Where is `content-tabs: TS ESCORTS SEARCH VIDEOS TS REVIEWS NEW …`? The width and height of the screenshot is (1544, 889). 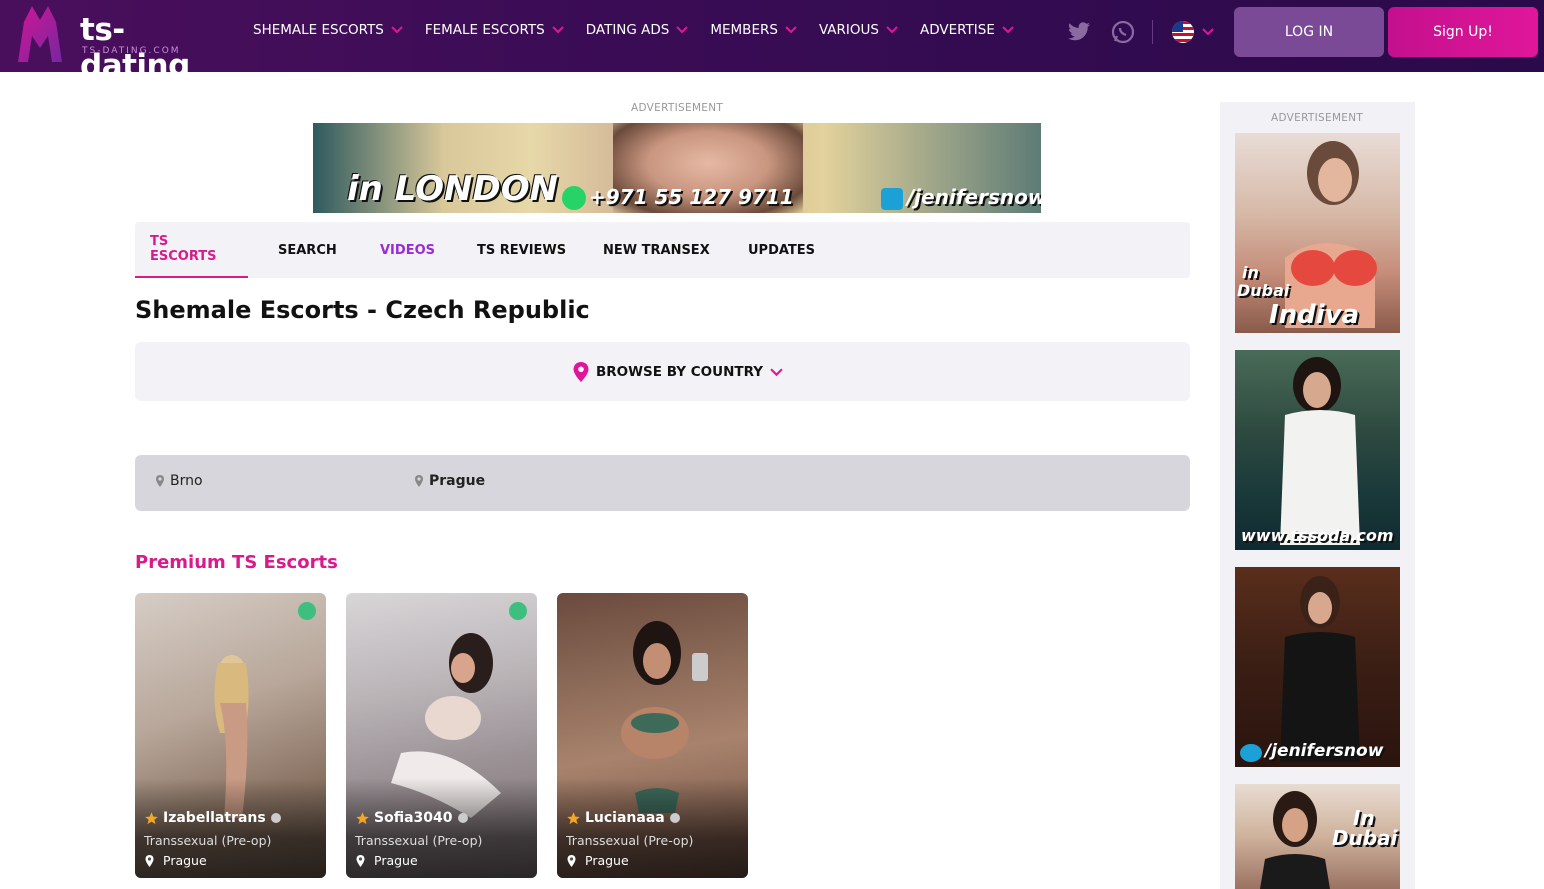 content-tabs: TS ESCORTS SEARCH VIDEOS TS REVIEWS NEW … is located at coordinates (662, 250).